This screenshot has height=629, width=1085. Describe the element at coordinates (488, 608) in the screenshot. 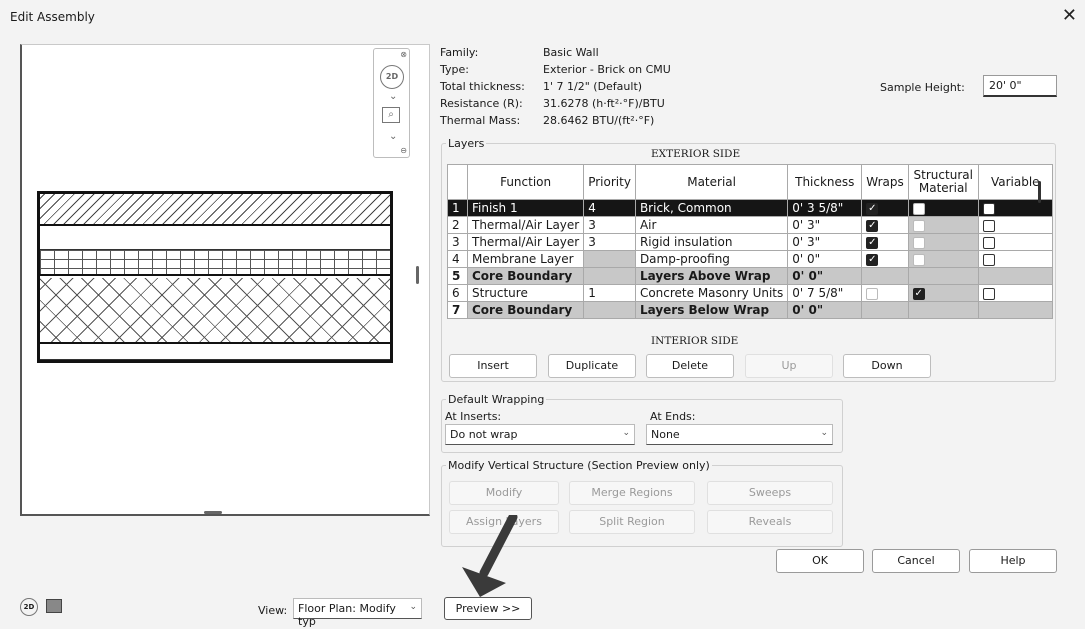

I see `preview-button: Preview >>` at that location.